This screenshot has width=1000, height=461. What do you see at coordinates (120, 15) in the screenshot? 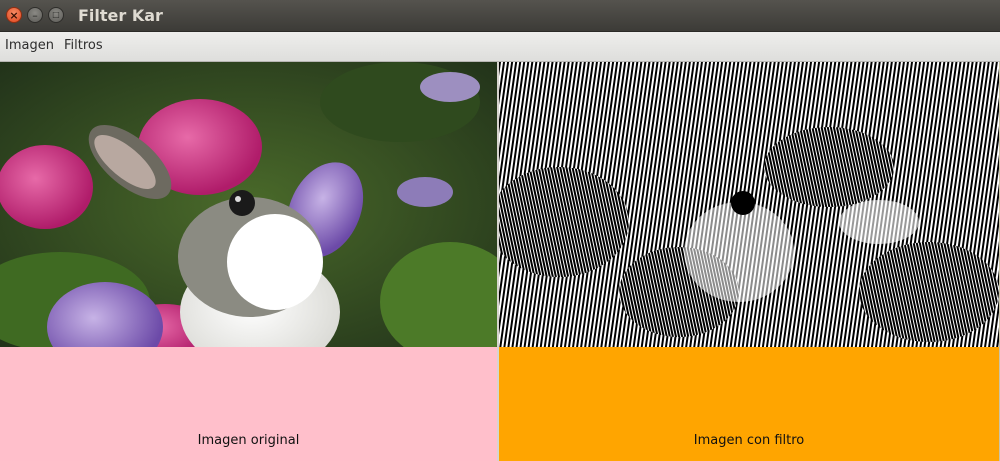
I see `window-title: Filter Kar` at bounding box center [120, 15].